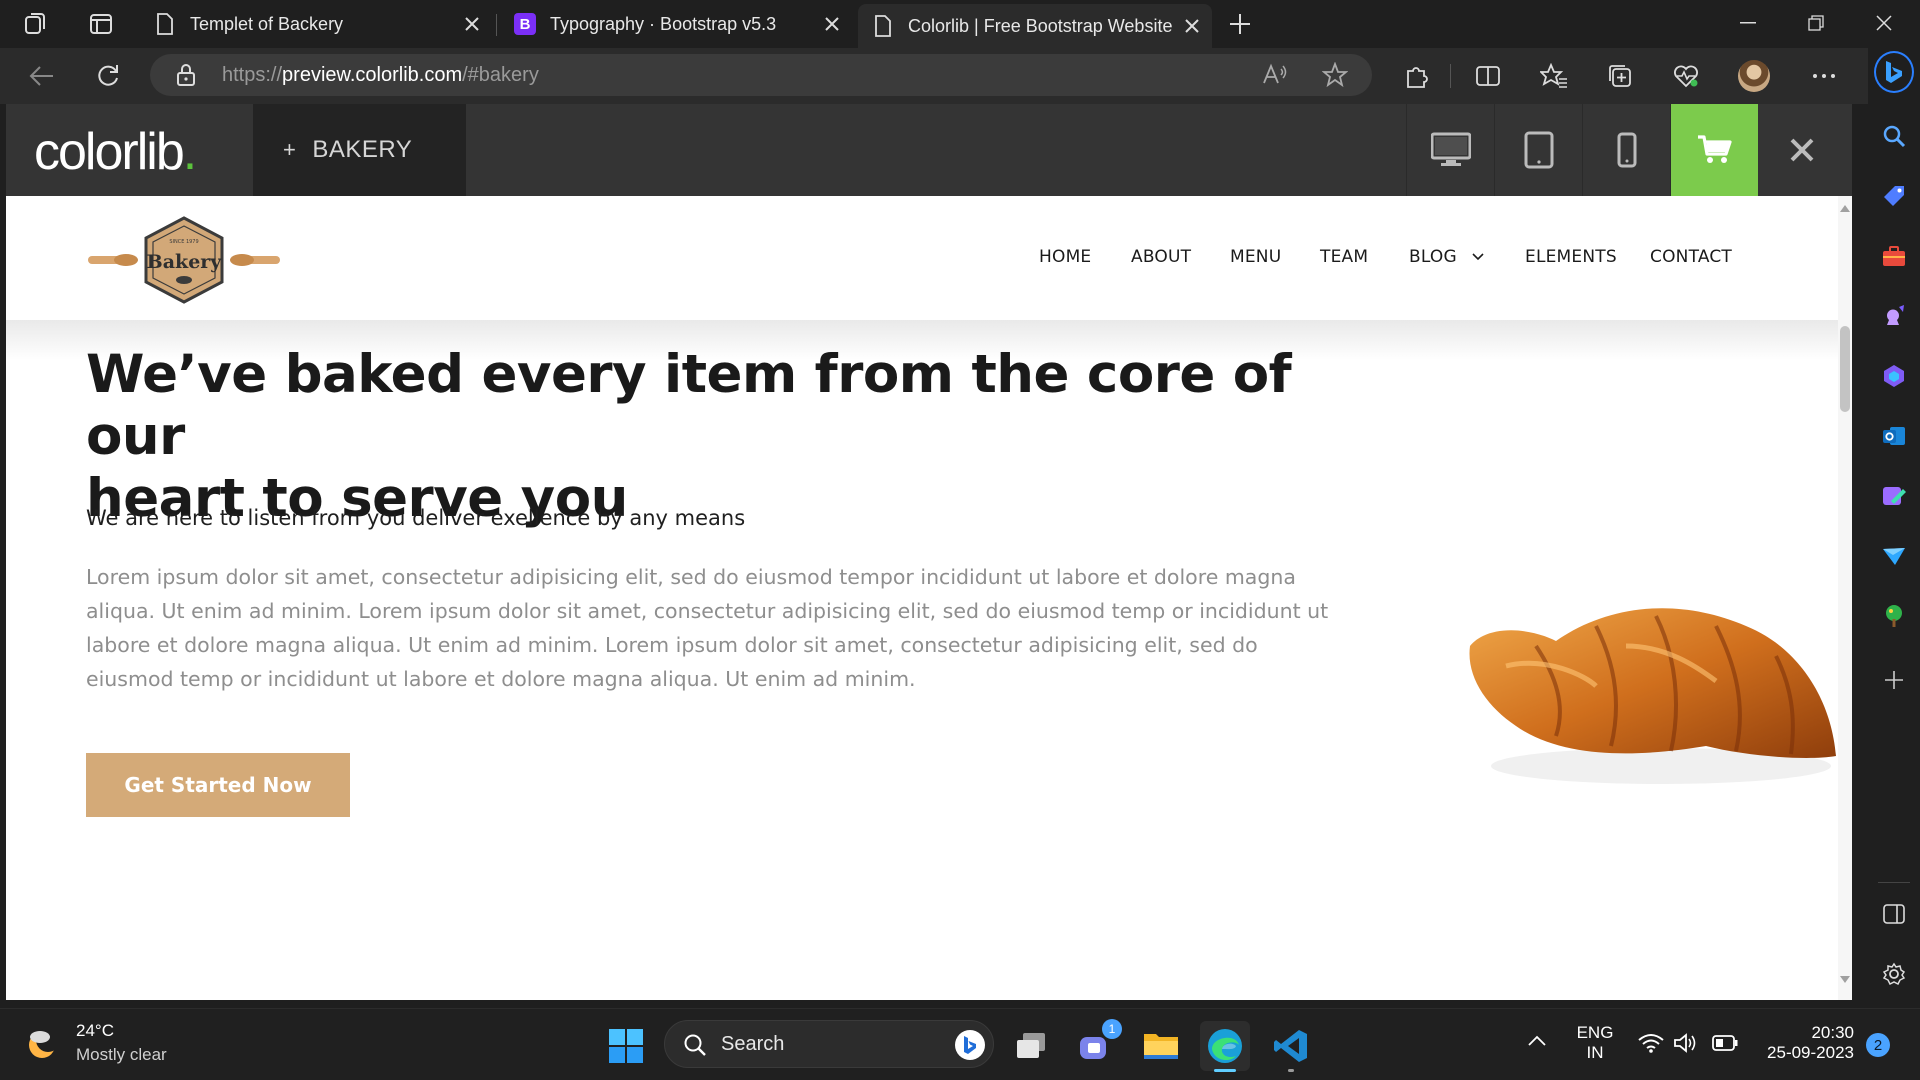 The image size is (1920, 1080). What do you see at coordinates (1894, 974) in the screenshot?
I see `settings-gear-icon` at bounding box center [1894, 974].